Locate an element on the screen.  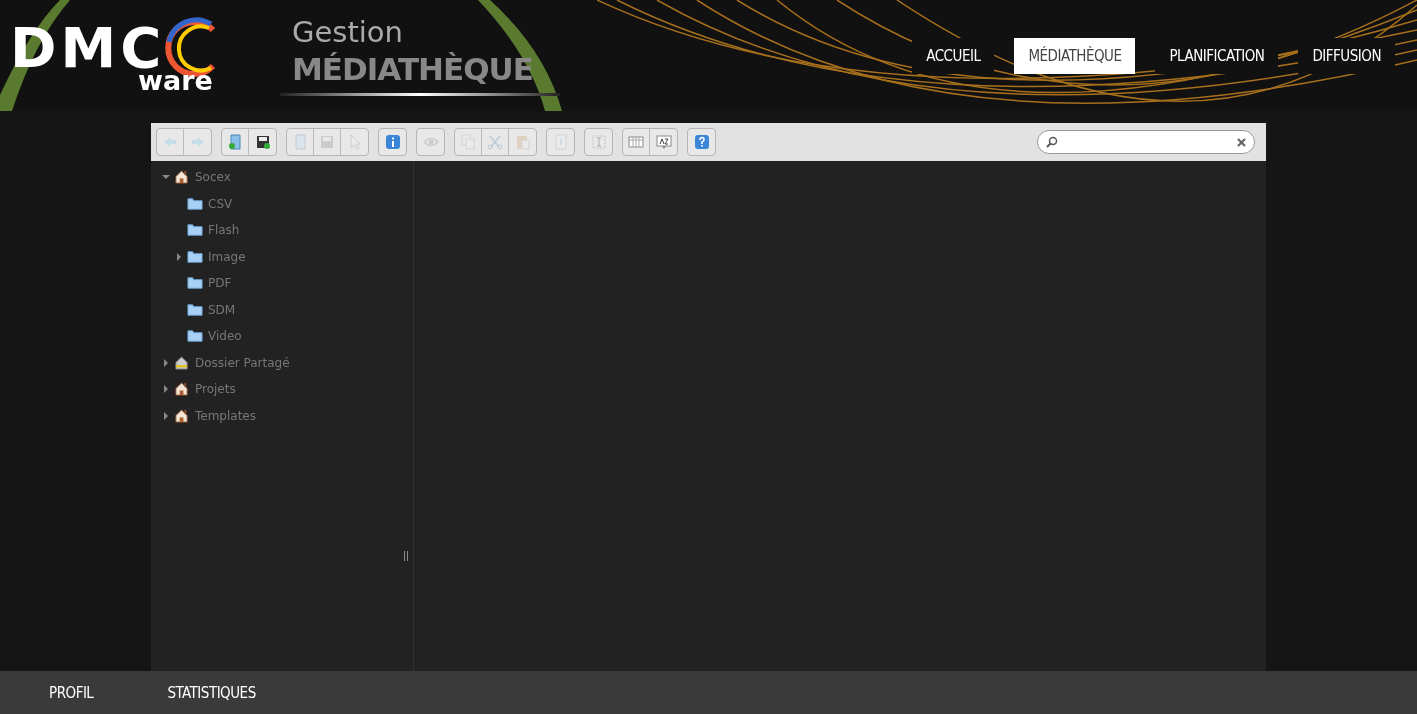
tree-item: PDF is located at coordinates (208, 283).